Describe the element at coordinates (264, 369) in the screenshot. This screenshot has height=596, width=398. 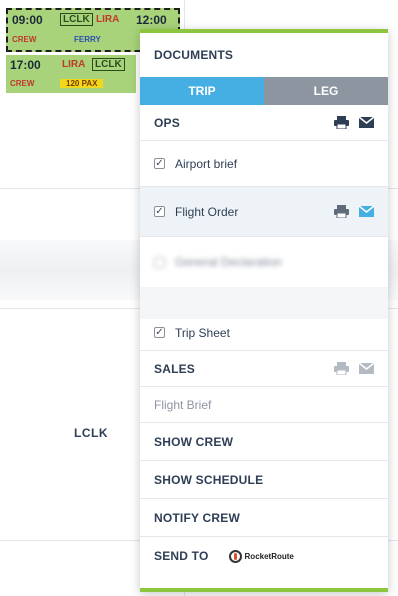
I see `sales-header-row: SALES` at that location.